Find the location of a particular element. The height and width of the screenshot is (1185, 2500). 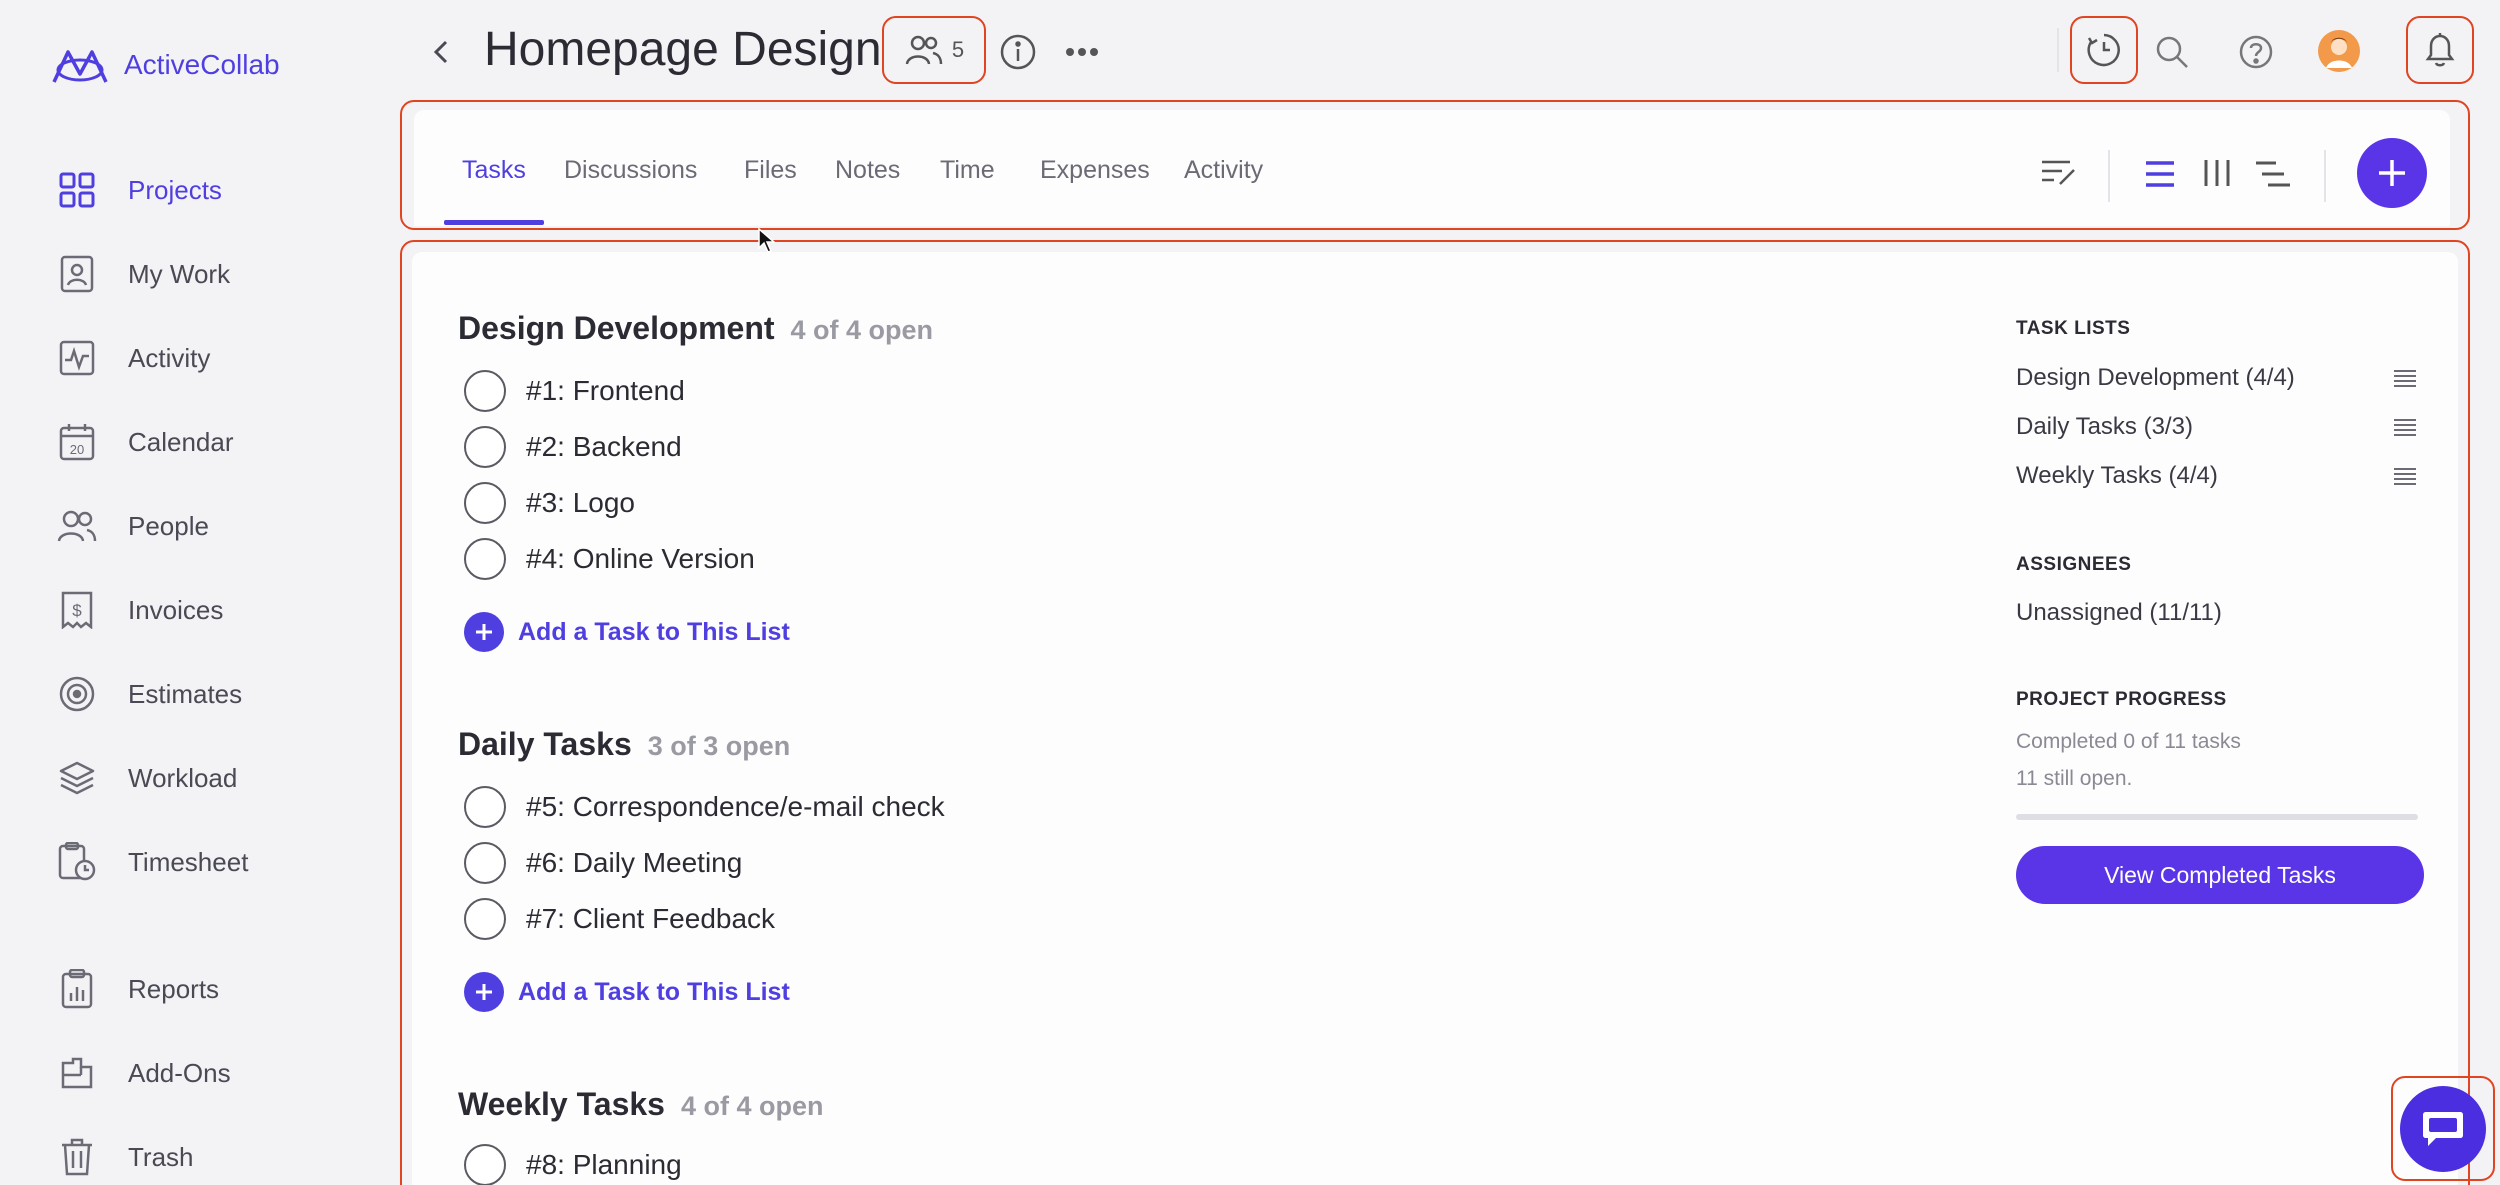

task-list-name: Weekly Tasks is located at coordinates (561, 1104).